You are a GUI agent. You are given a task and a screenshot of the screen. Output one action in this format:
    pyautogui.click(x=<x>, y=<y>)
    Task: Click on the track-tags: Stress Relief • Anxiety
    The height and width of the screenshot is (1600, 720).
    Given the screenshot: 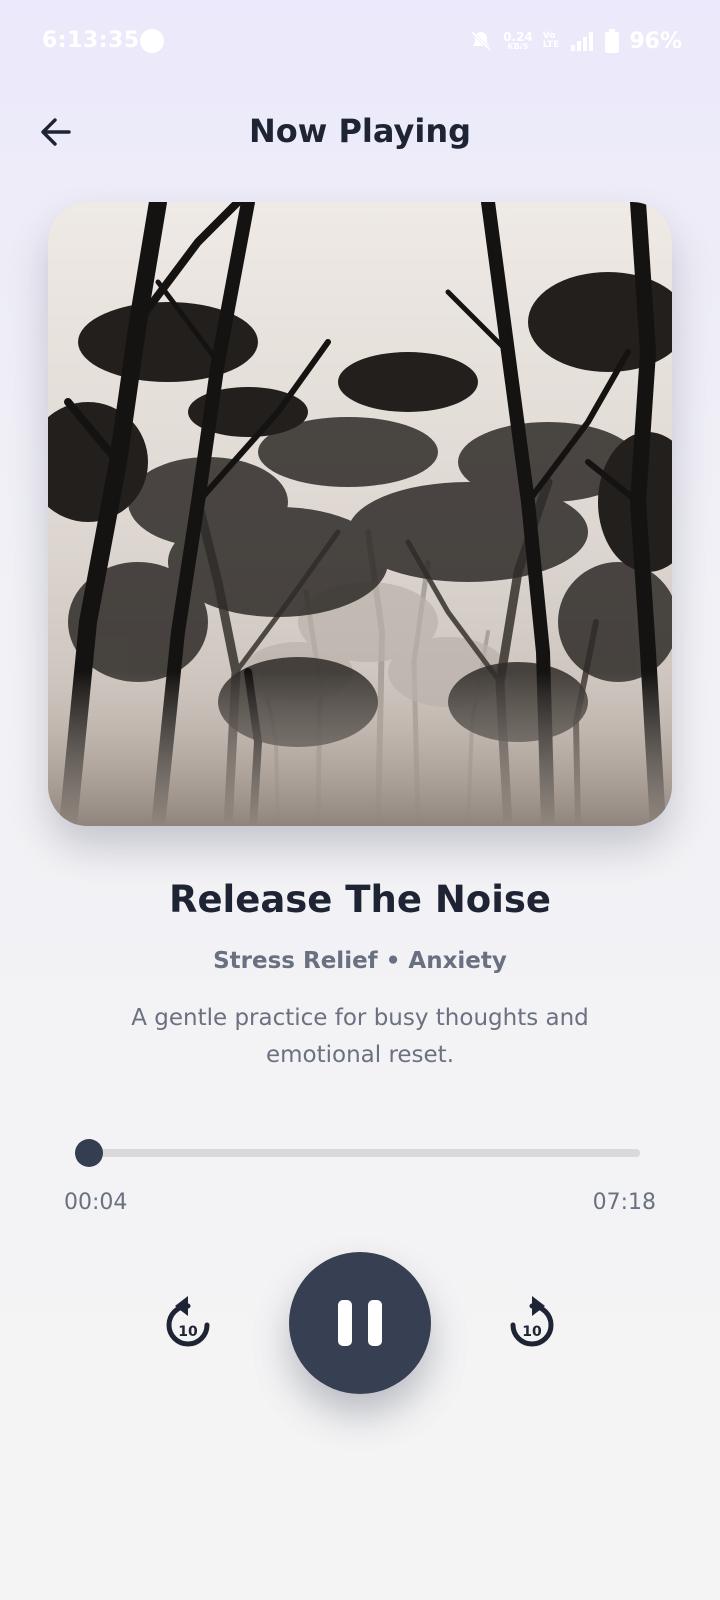 What is the action you would take?
    pyautogui.click(x=360, y=961)
    